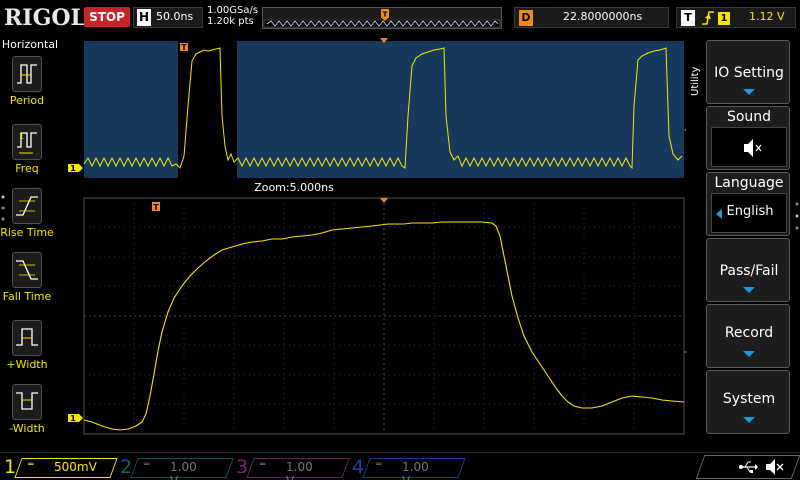 The width and height of the screenshot is (800, 480). I want to click on measure-negative-width: -Width, so click(33, 409).